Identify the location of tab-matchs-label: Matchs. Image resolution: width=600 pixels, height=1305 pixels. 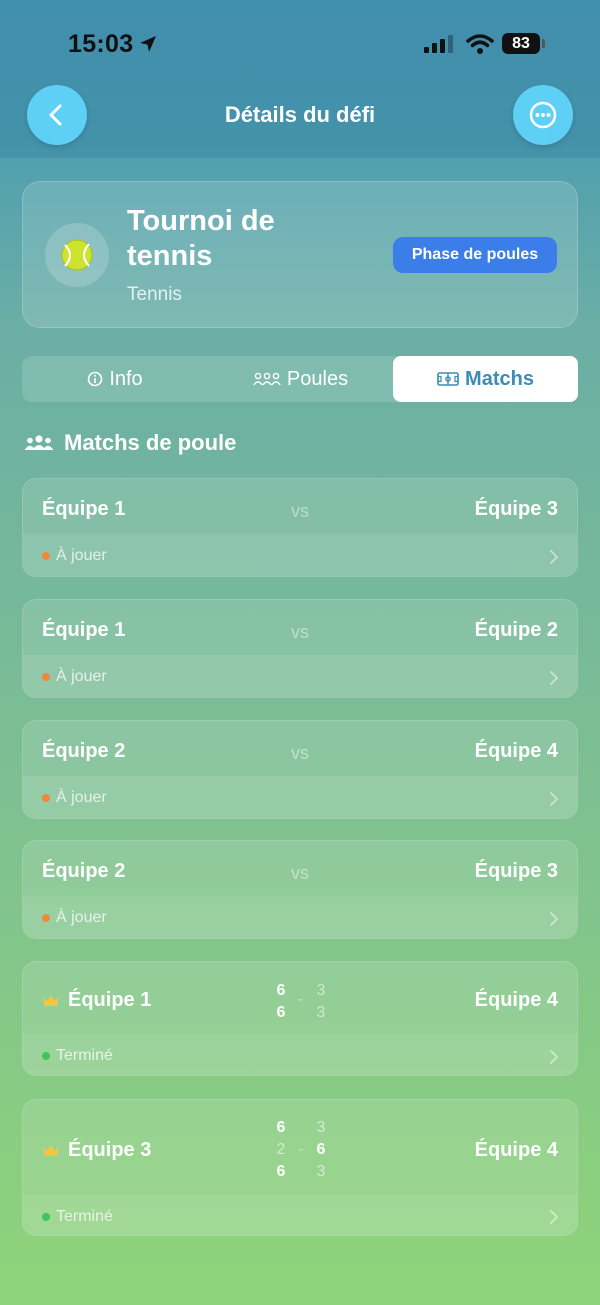
(499, 378).